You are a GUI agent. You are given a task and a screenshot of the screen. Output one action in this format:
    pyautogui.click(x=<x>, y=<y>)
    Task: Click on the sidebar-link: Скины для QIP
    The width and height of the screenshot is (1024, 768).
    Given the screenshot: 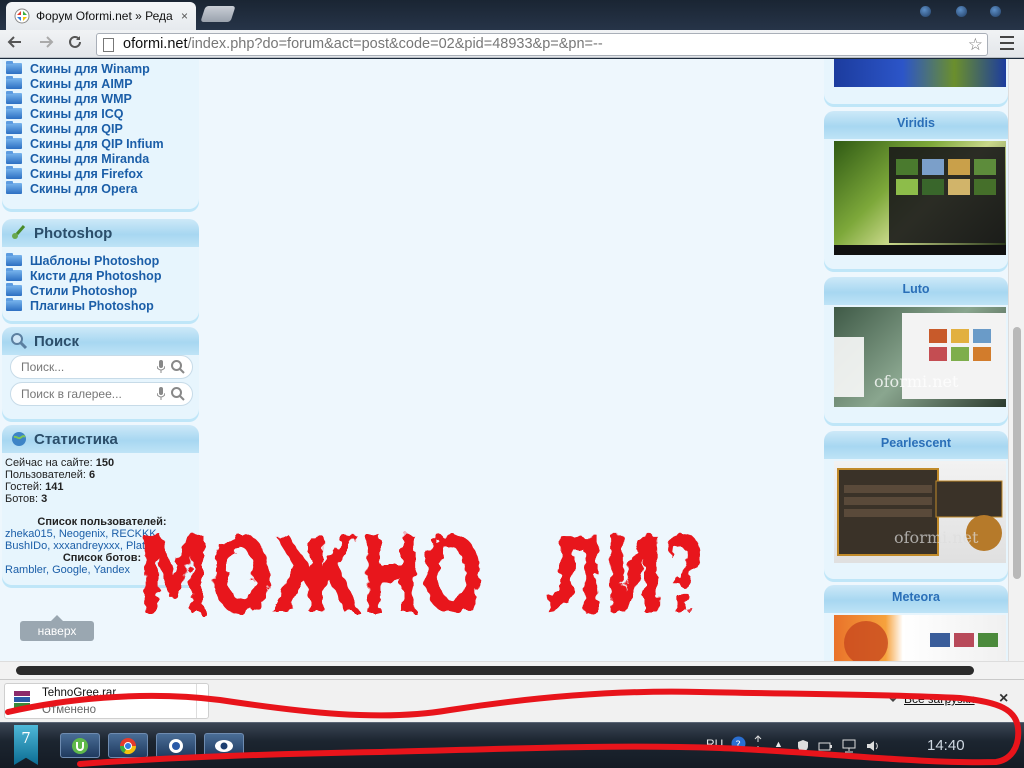 What is the action you would take?
    pyautogui.click(x=100, y=128)
    